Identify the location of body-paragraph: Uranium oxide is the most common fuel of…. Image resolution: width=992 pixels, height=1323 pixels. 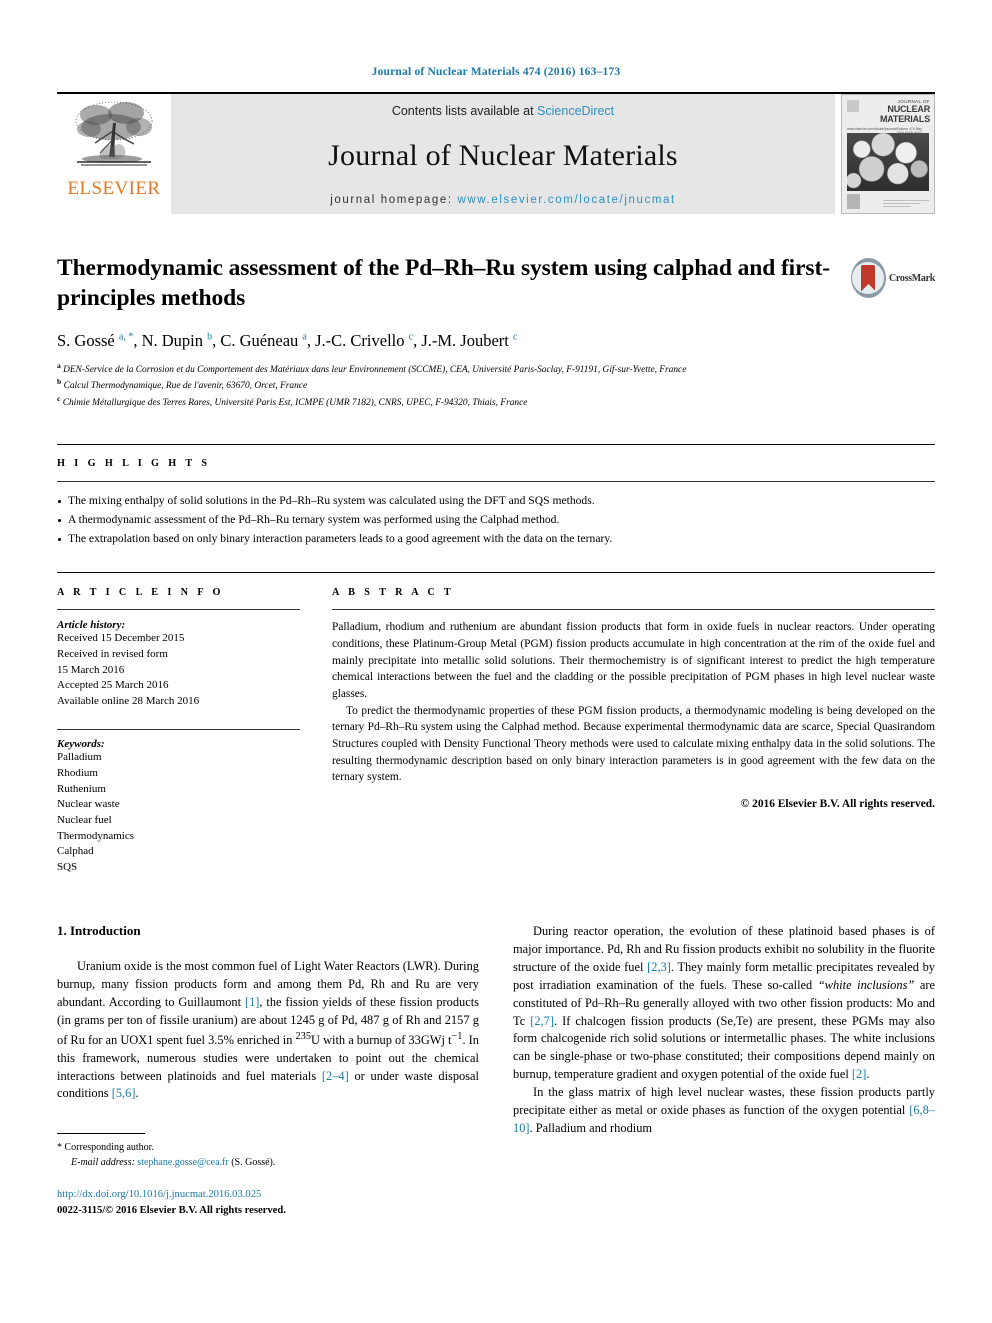
(268, 1030).